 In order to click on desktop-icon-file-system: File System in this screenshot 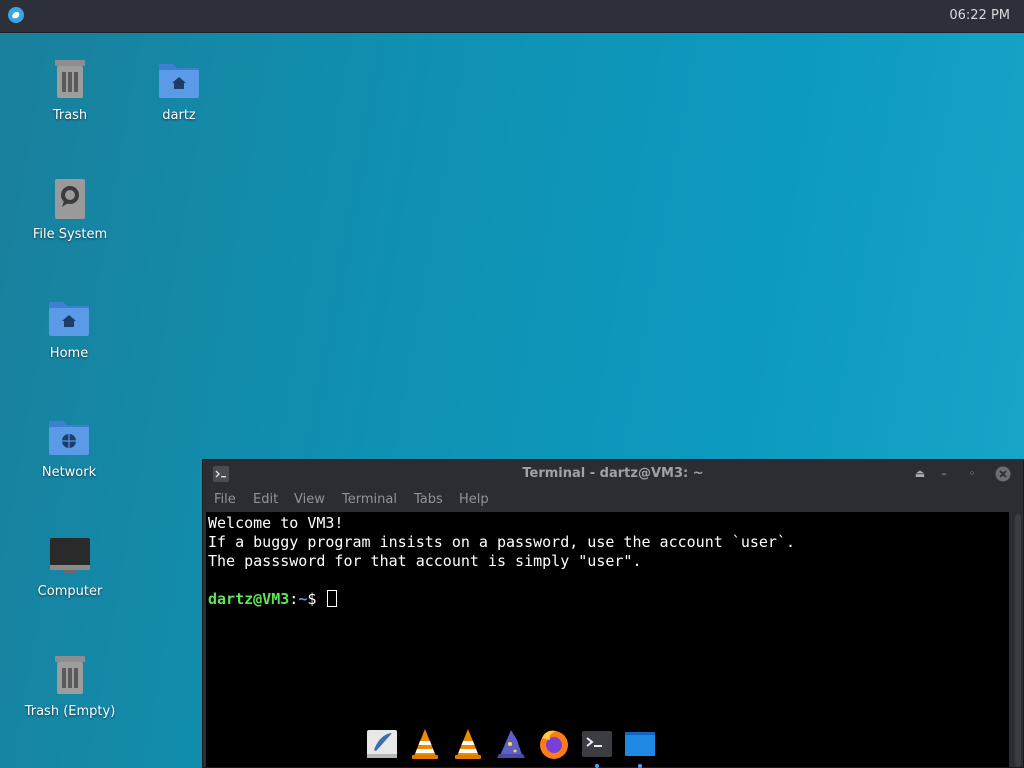, I will do `click(70, 208)`.